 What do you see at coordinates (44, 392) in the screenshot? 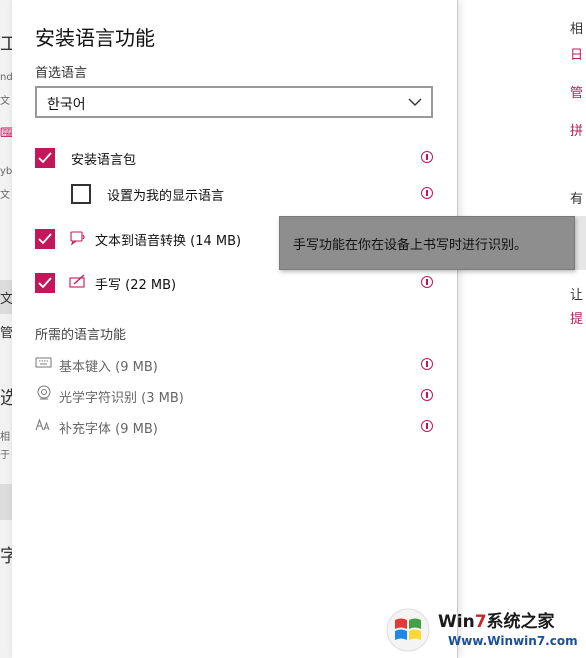
I see `ocr-icon` at bounding box center [44, 392].